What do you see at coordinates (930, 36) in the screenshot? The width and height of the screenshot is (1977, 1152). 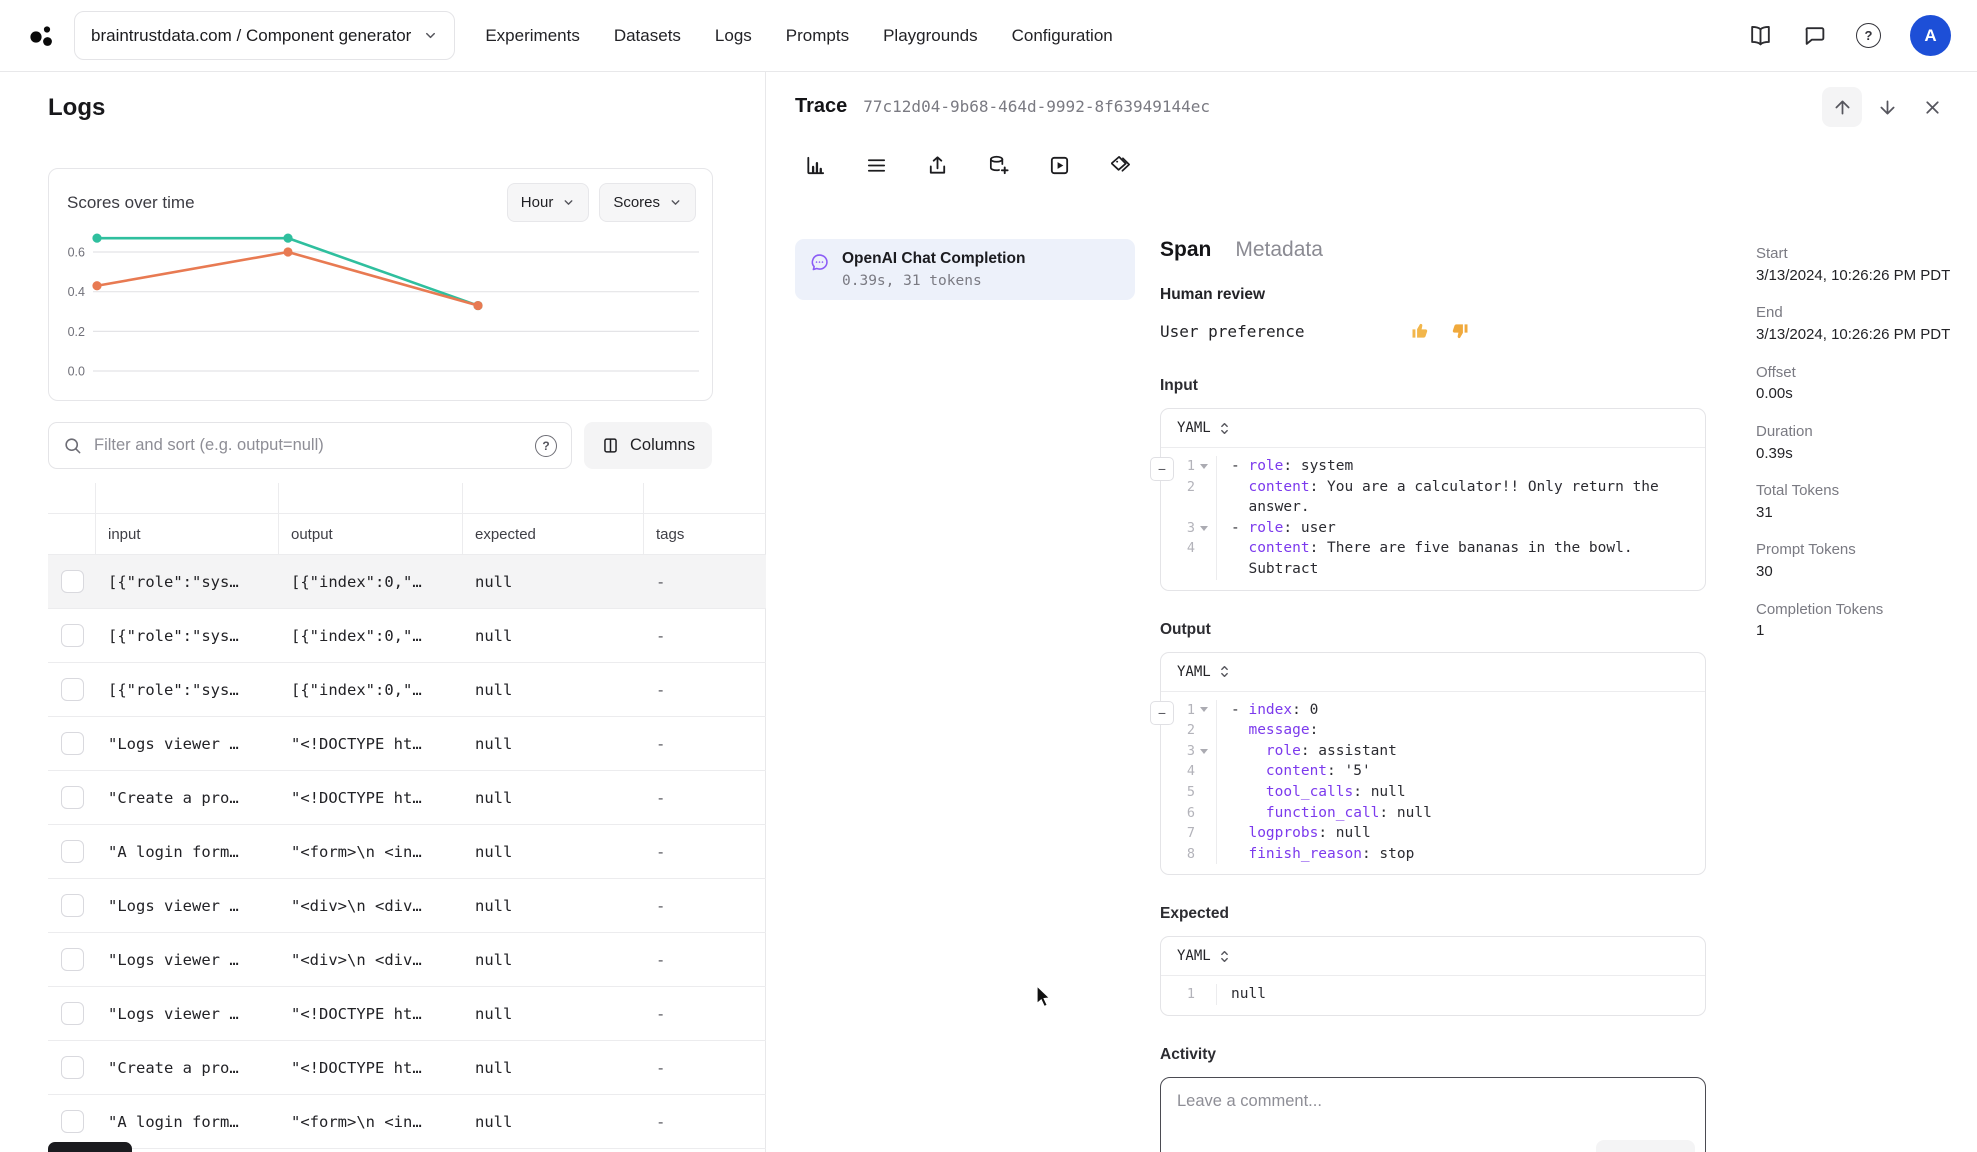 I see `nav-item-playgrounds: Playgrounds` at bounding box center [930, 36].